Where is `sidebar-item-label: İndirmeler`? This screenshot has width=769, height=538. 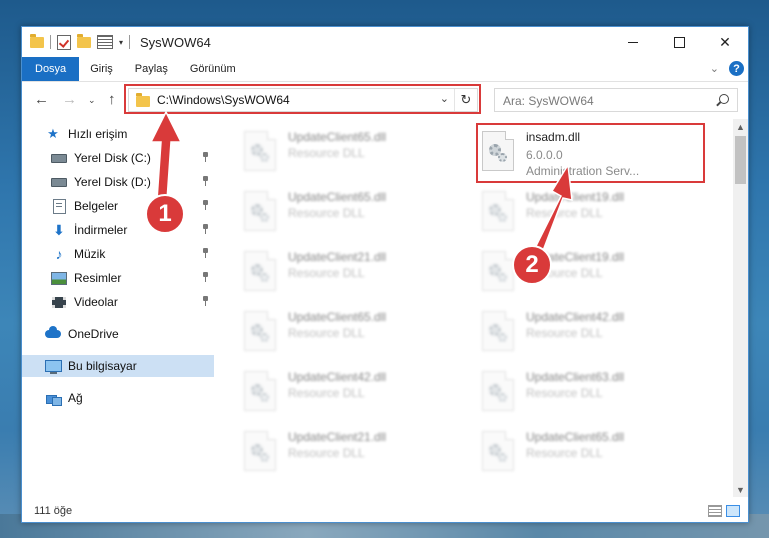 sidebar-item-label: İndirmeler is located at coordinates (101, 230).